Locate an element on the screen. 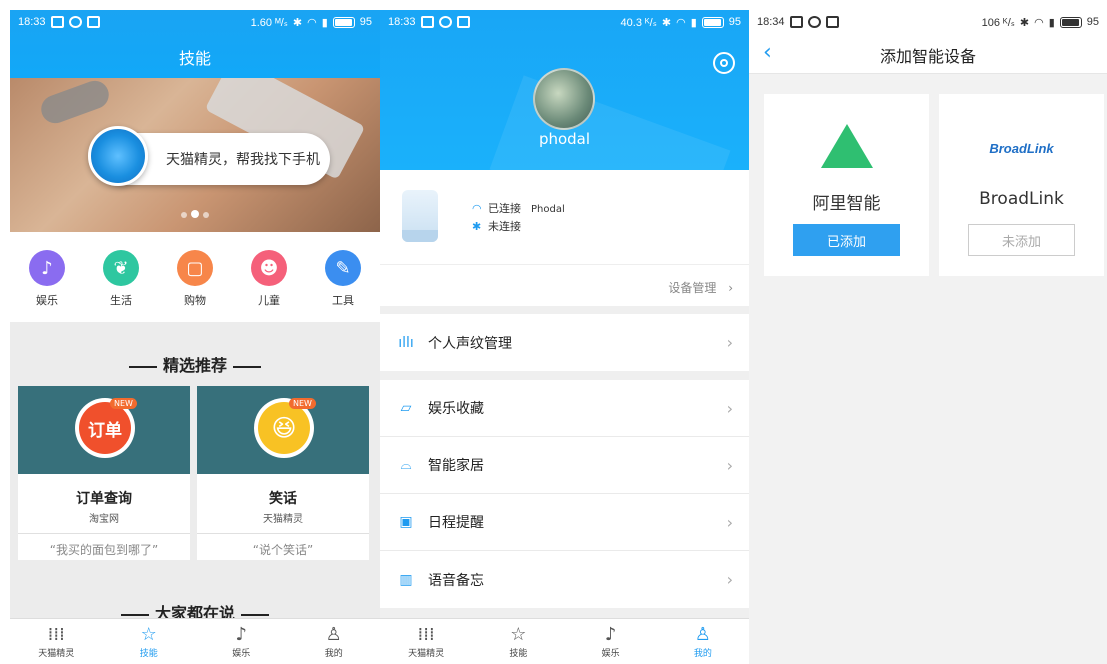  menu-item-voiceprint: ıllı 个人声纹管理 › is located at coordinates (564, 342).